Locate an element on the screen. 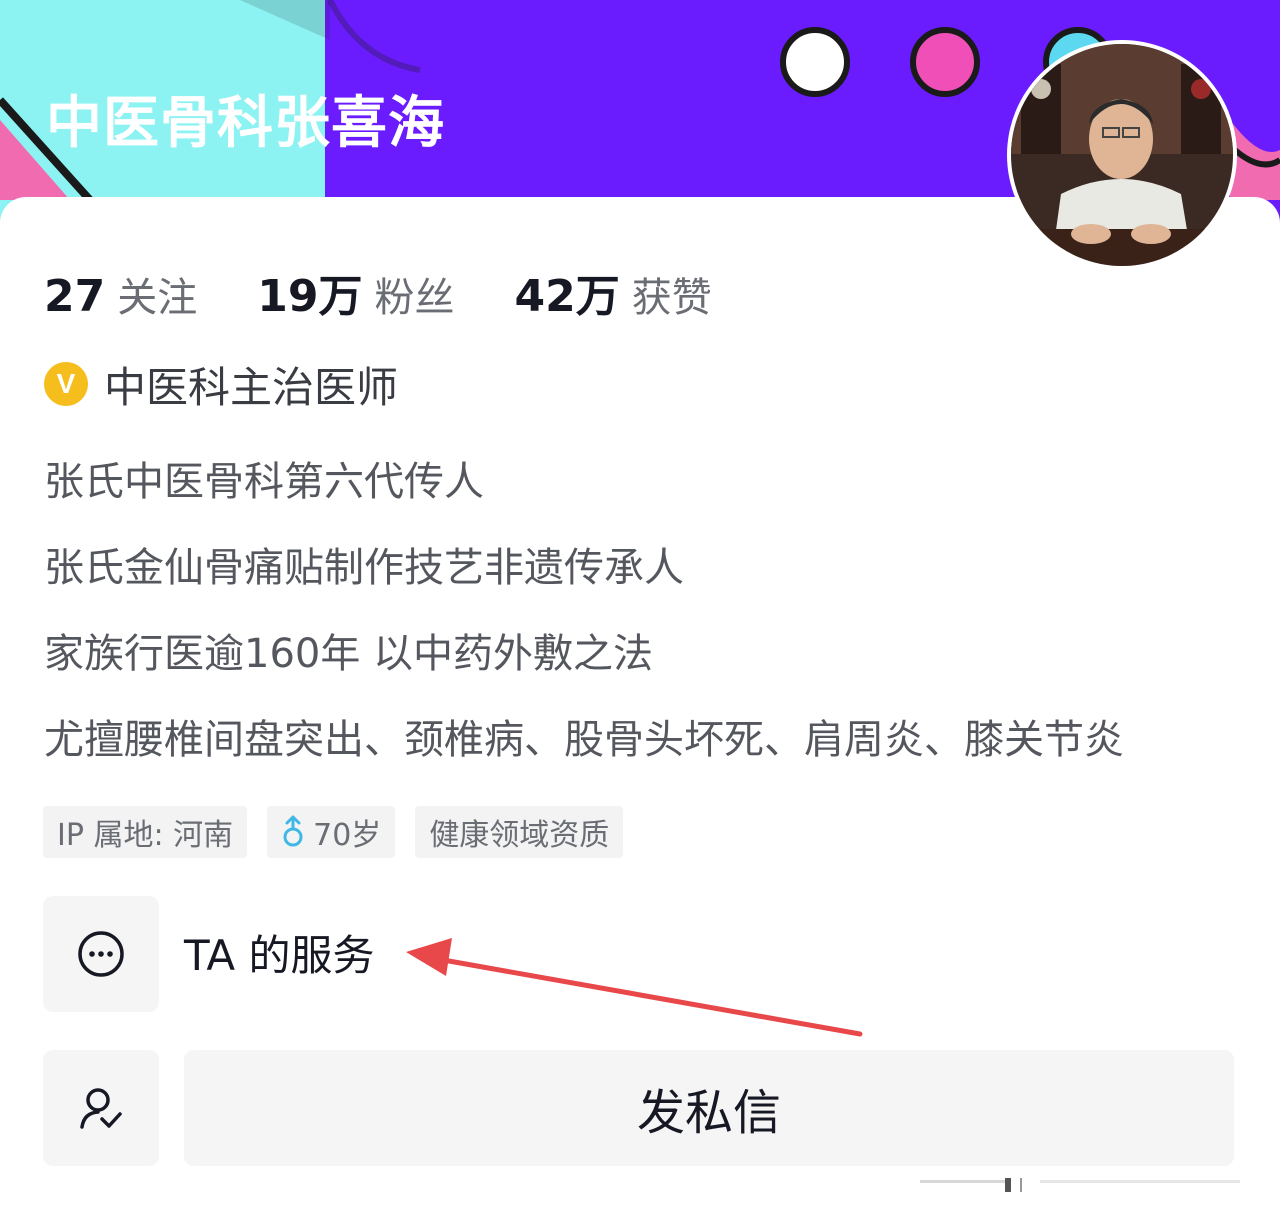 The width and height of the screenshot is (1280, 1223). followers-label: 粉丝 is located at coordinates (414, 298).